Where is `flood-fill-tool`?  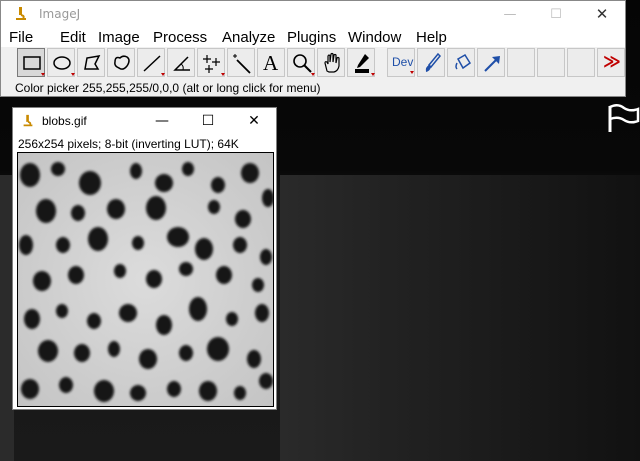
flood-fill-tool is located at coordinates (461, 62).